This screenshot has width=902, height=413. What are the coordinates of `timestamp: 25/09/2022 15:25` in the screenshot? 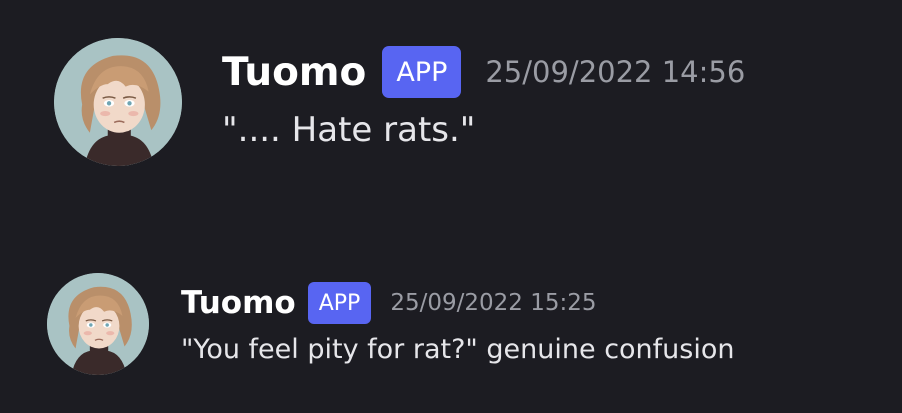 It's located at (493, 303).